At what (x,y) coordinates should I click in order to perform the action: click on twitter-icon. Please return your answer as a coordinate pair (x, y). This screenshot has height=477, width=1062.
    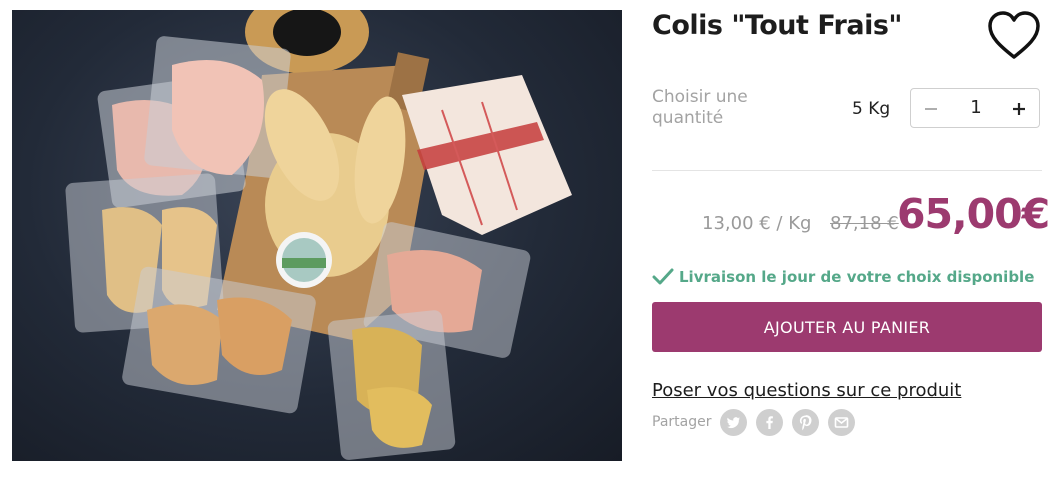
    Looking at the image, I should click on (733, 423).